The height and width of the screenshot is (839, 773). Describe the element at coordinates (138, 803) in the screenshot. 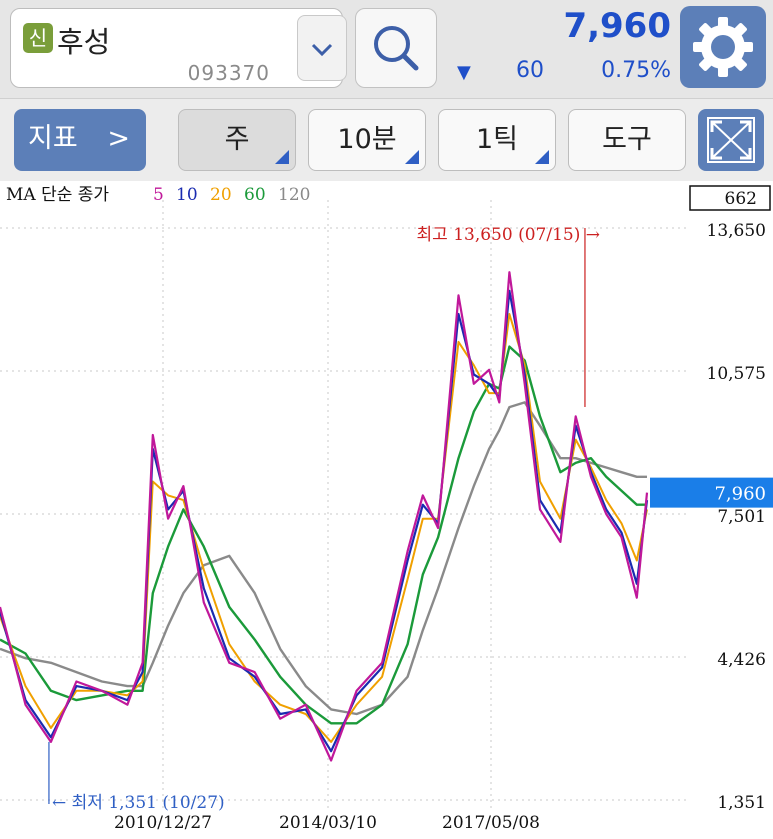

I see `low-annotation: ← 최저 1,351 (10/27)` at that location.